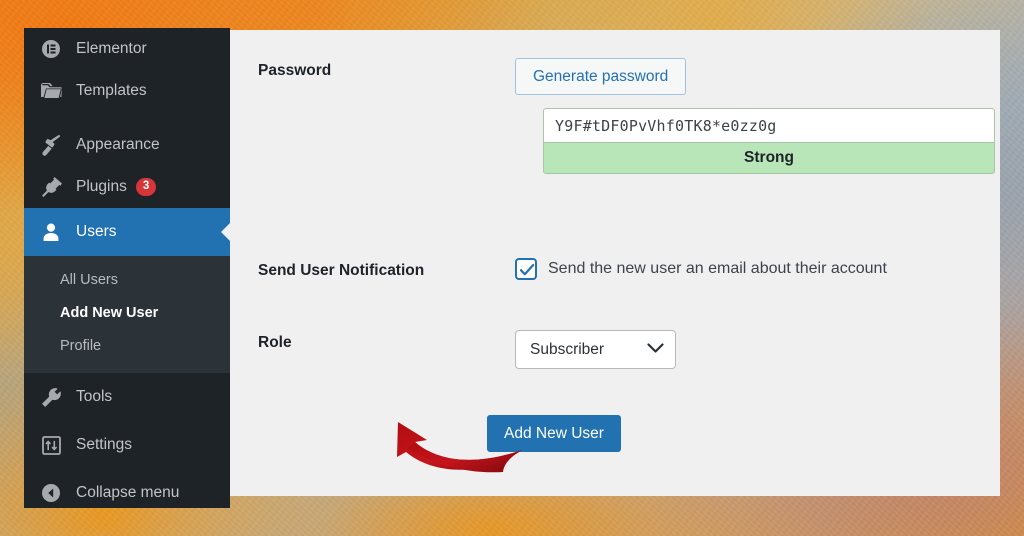 The height and width of the screenshot is (536, 1024). I want to click on password-strength-indicator: Strong, so click(769, 158).